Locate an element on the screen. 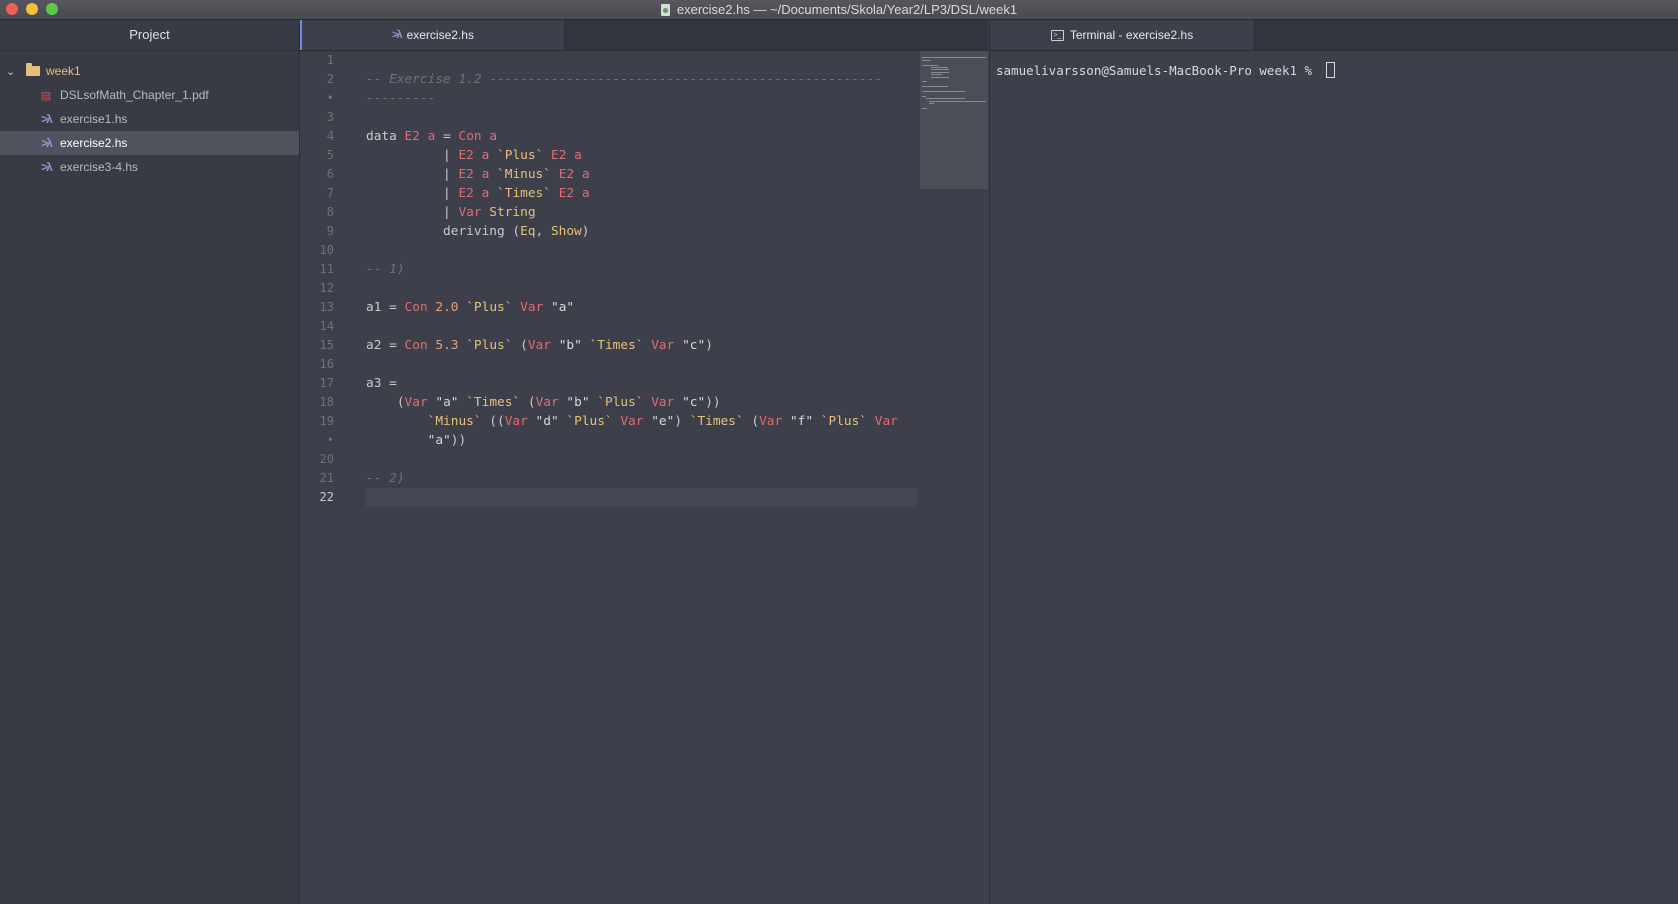 This screenshot has width=1678, height=904. tree-folder-week1: ⌄ week1 is located at coordinates (149, 71).